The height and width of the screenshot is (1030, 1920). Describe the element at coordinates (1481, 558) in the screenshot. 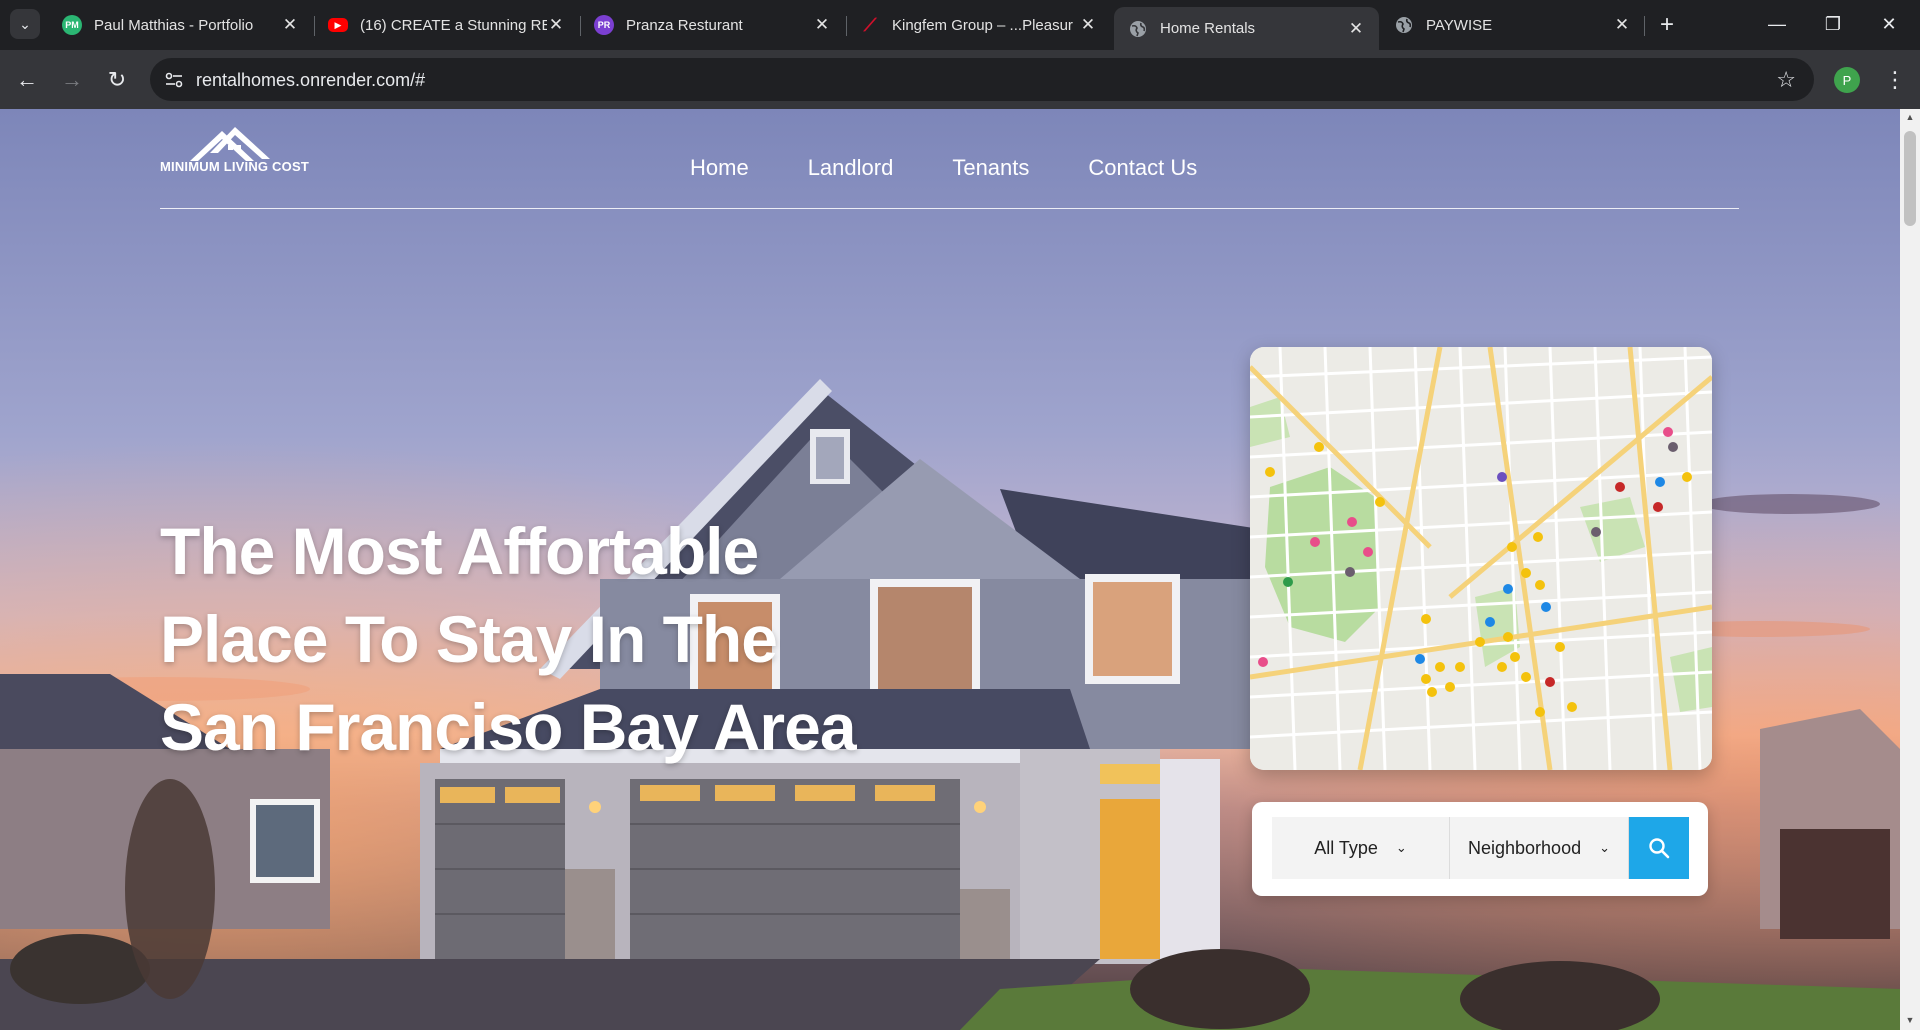

I see `neighborhood-map` at that location.